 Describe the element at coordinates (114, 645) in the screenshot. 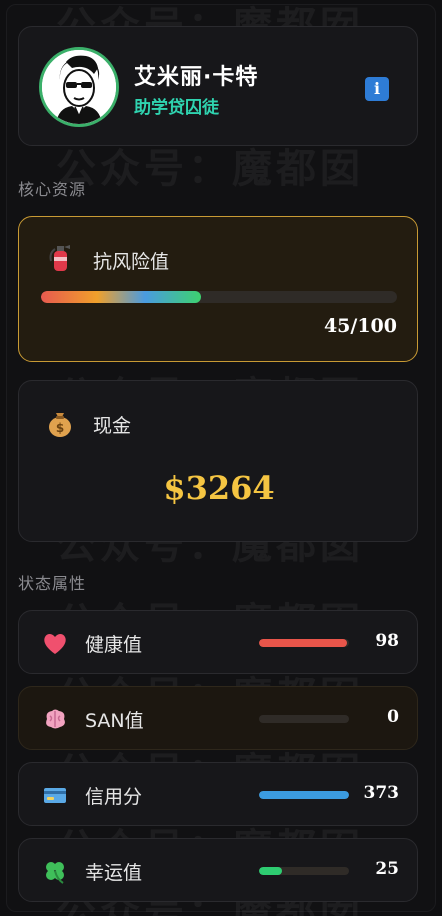

I see `stat-label: 健康值` at that location.